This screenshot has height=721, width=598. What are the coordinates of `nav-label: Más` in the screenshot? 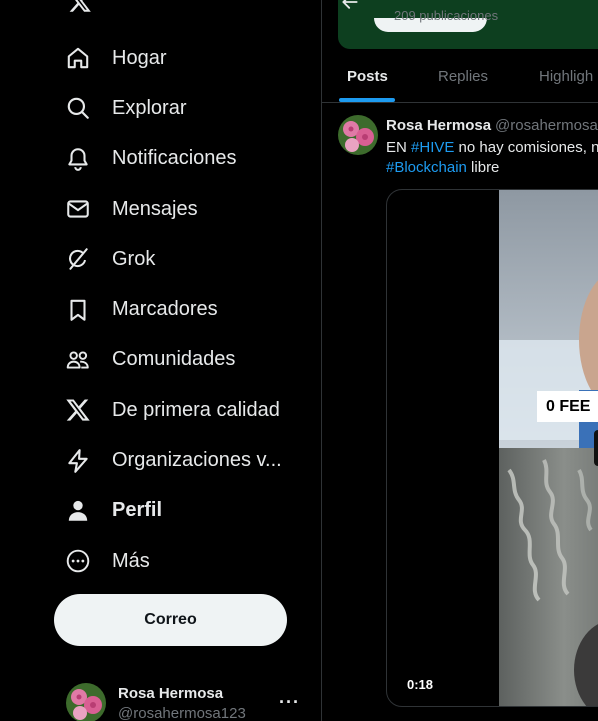 It's located at (131, 560).